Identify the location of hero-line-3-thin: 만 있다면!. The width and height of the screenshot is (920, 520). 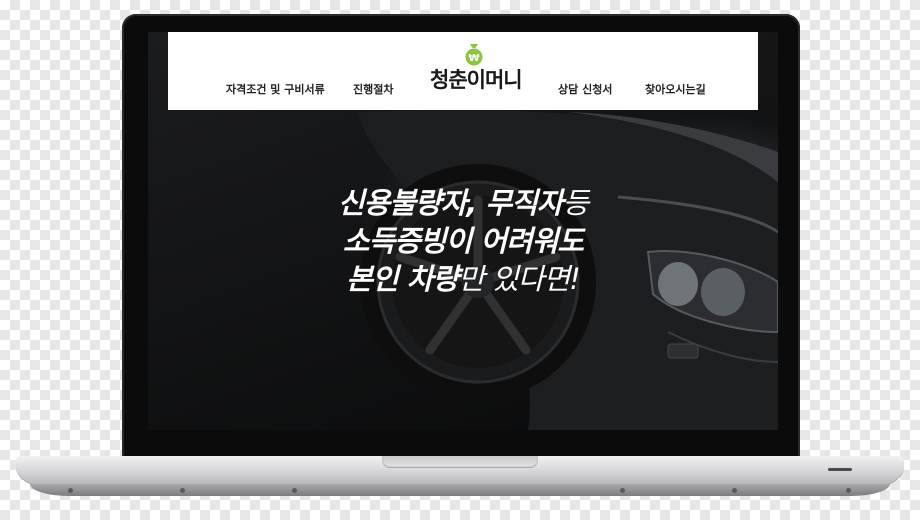
(519, 279).